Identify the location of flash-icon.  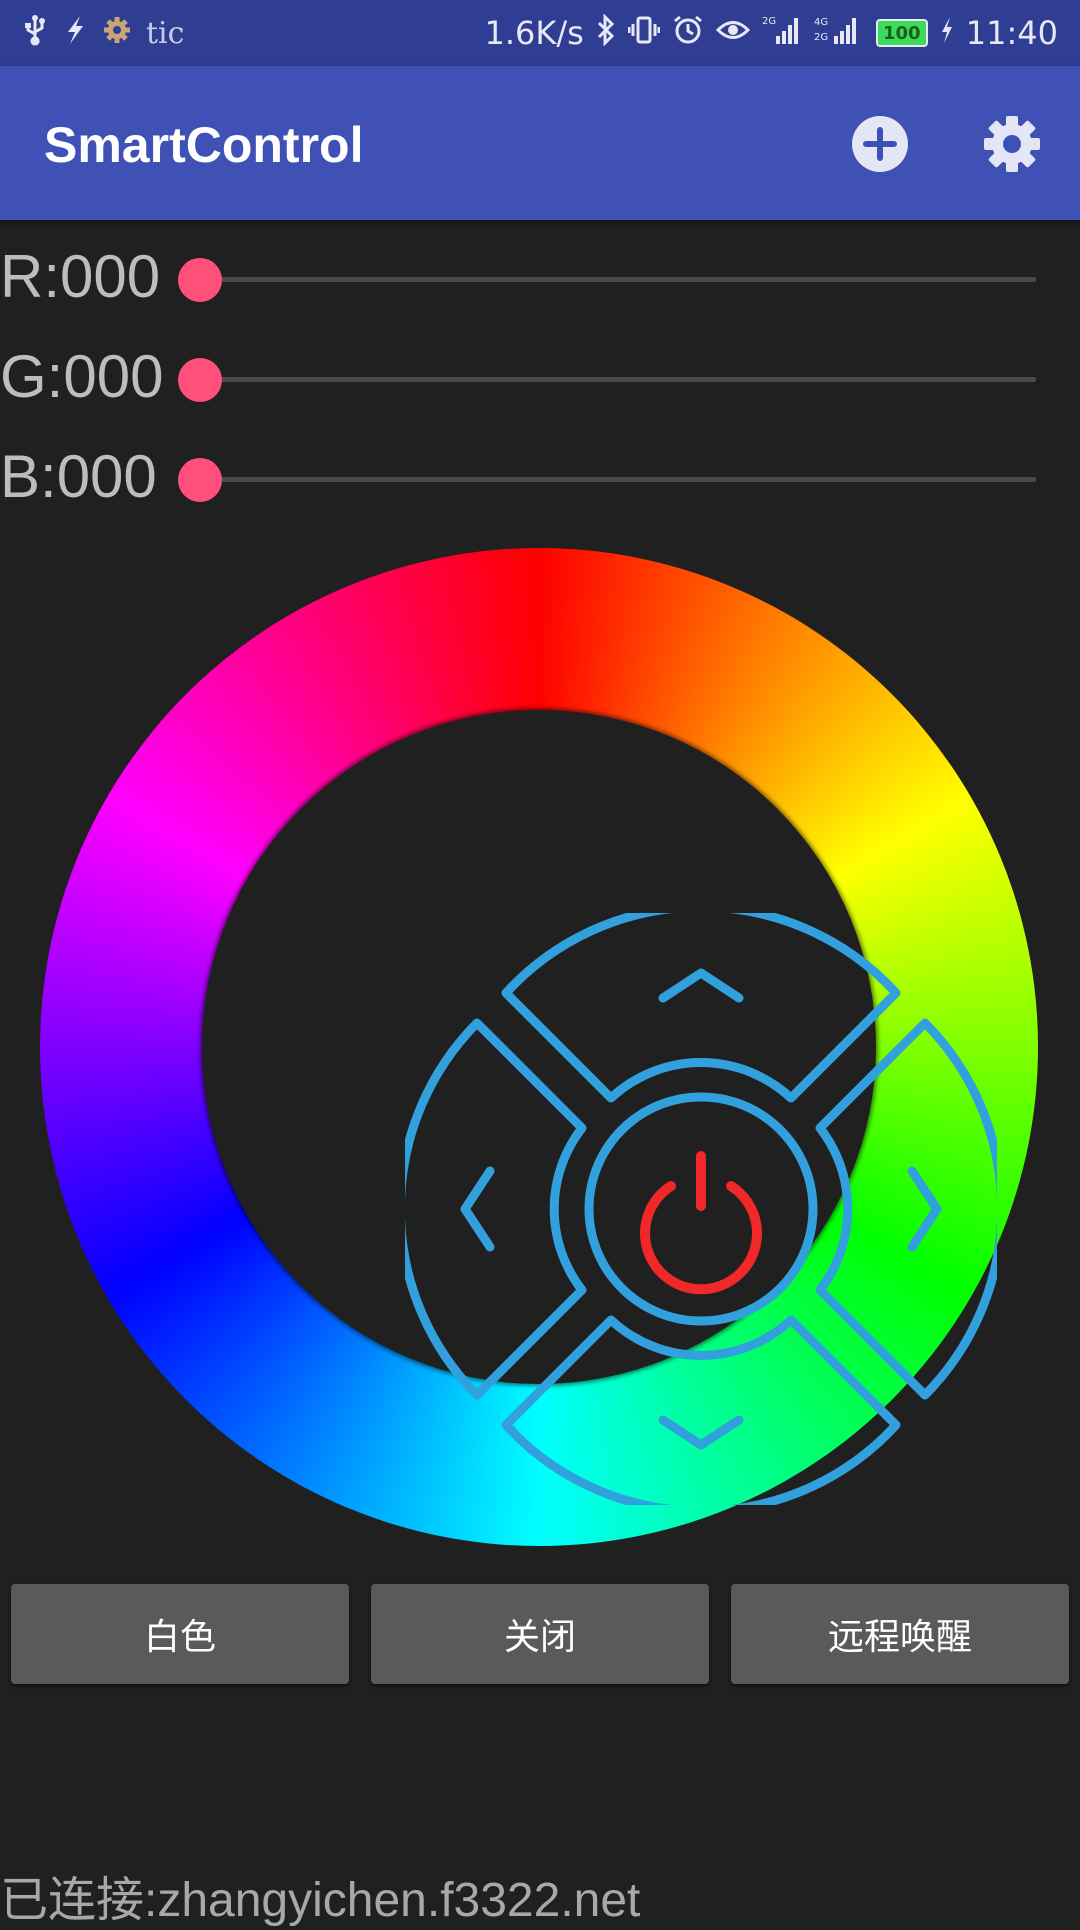
(75, 33).